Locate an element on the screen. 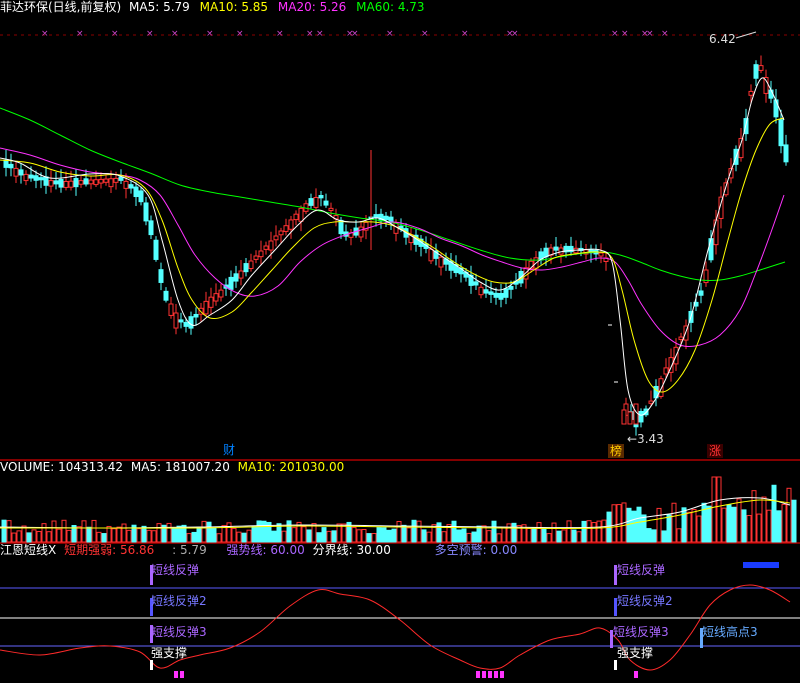  ranking-badge: 榜 is located at coordinates (616, 451).